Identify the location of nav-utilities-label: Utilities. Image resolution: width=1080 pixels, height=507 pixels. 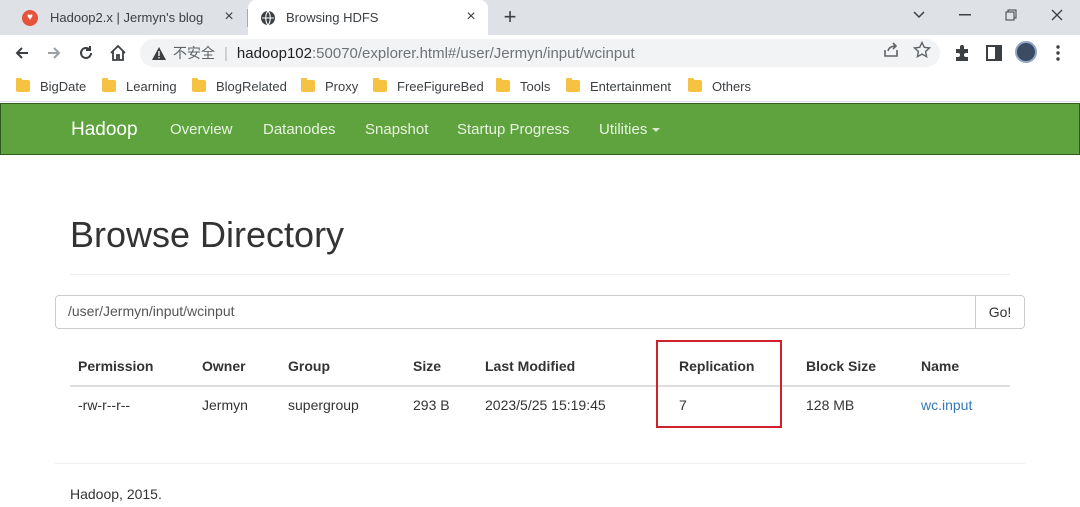
(623, 129).